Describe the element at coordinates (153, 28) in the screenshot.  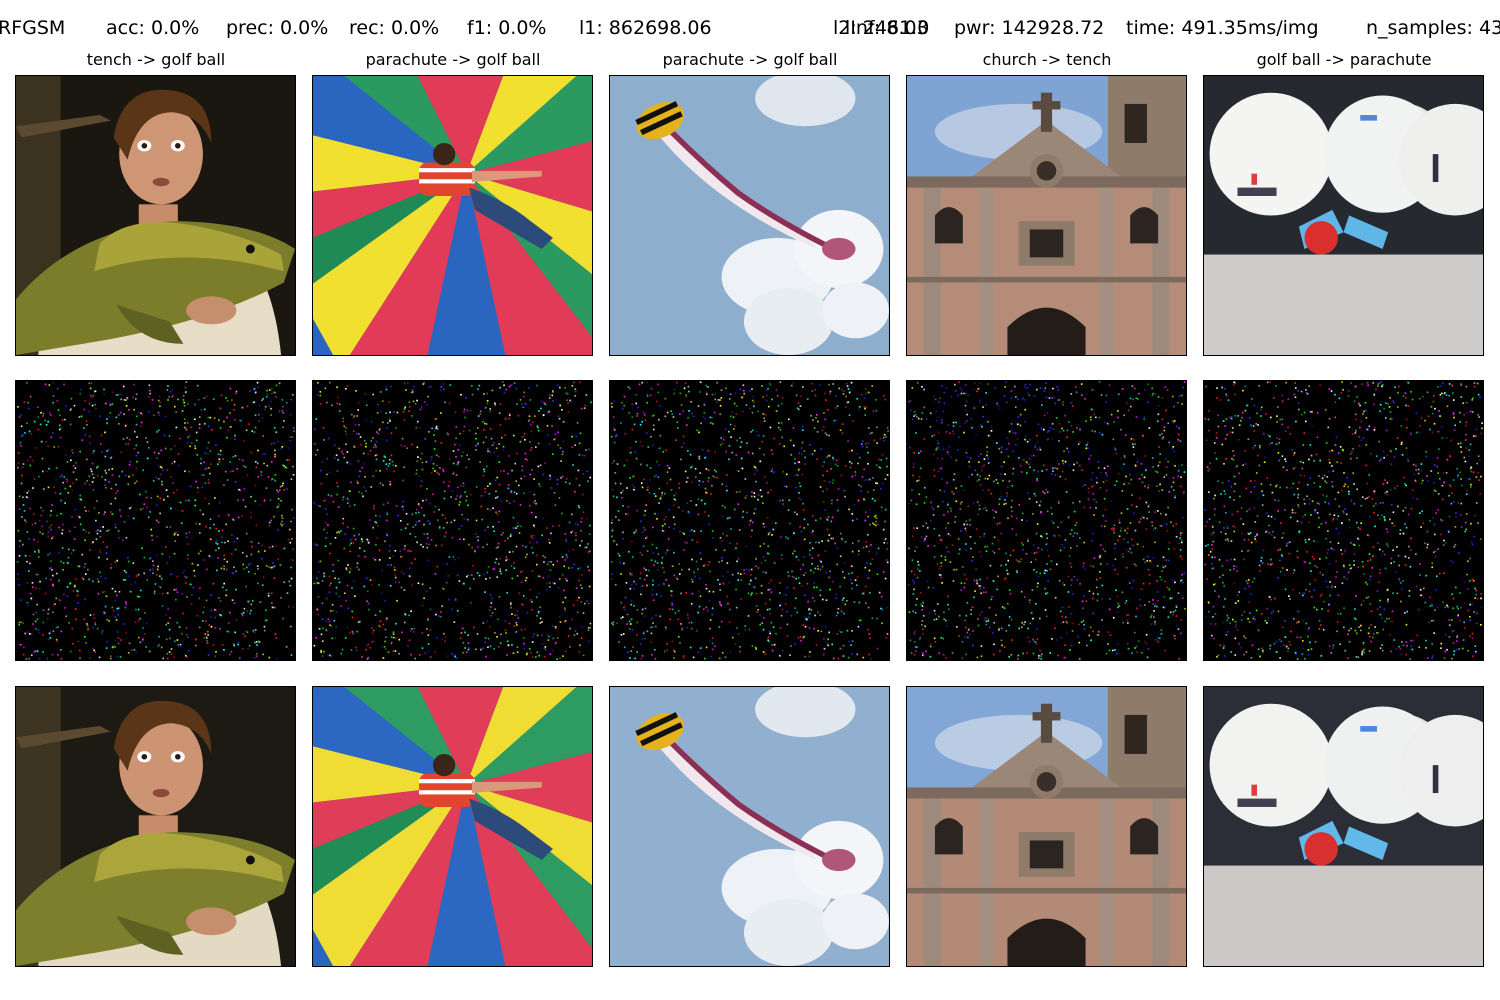
I see `metric-acc: acc: 0.0%` at that location.